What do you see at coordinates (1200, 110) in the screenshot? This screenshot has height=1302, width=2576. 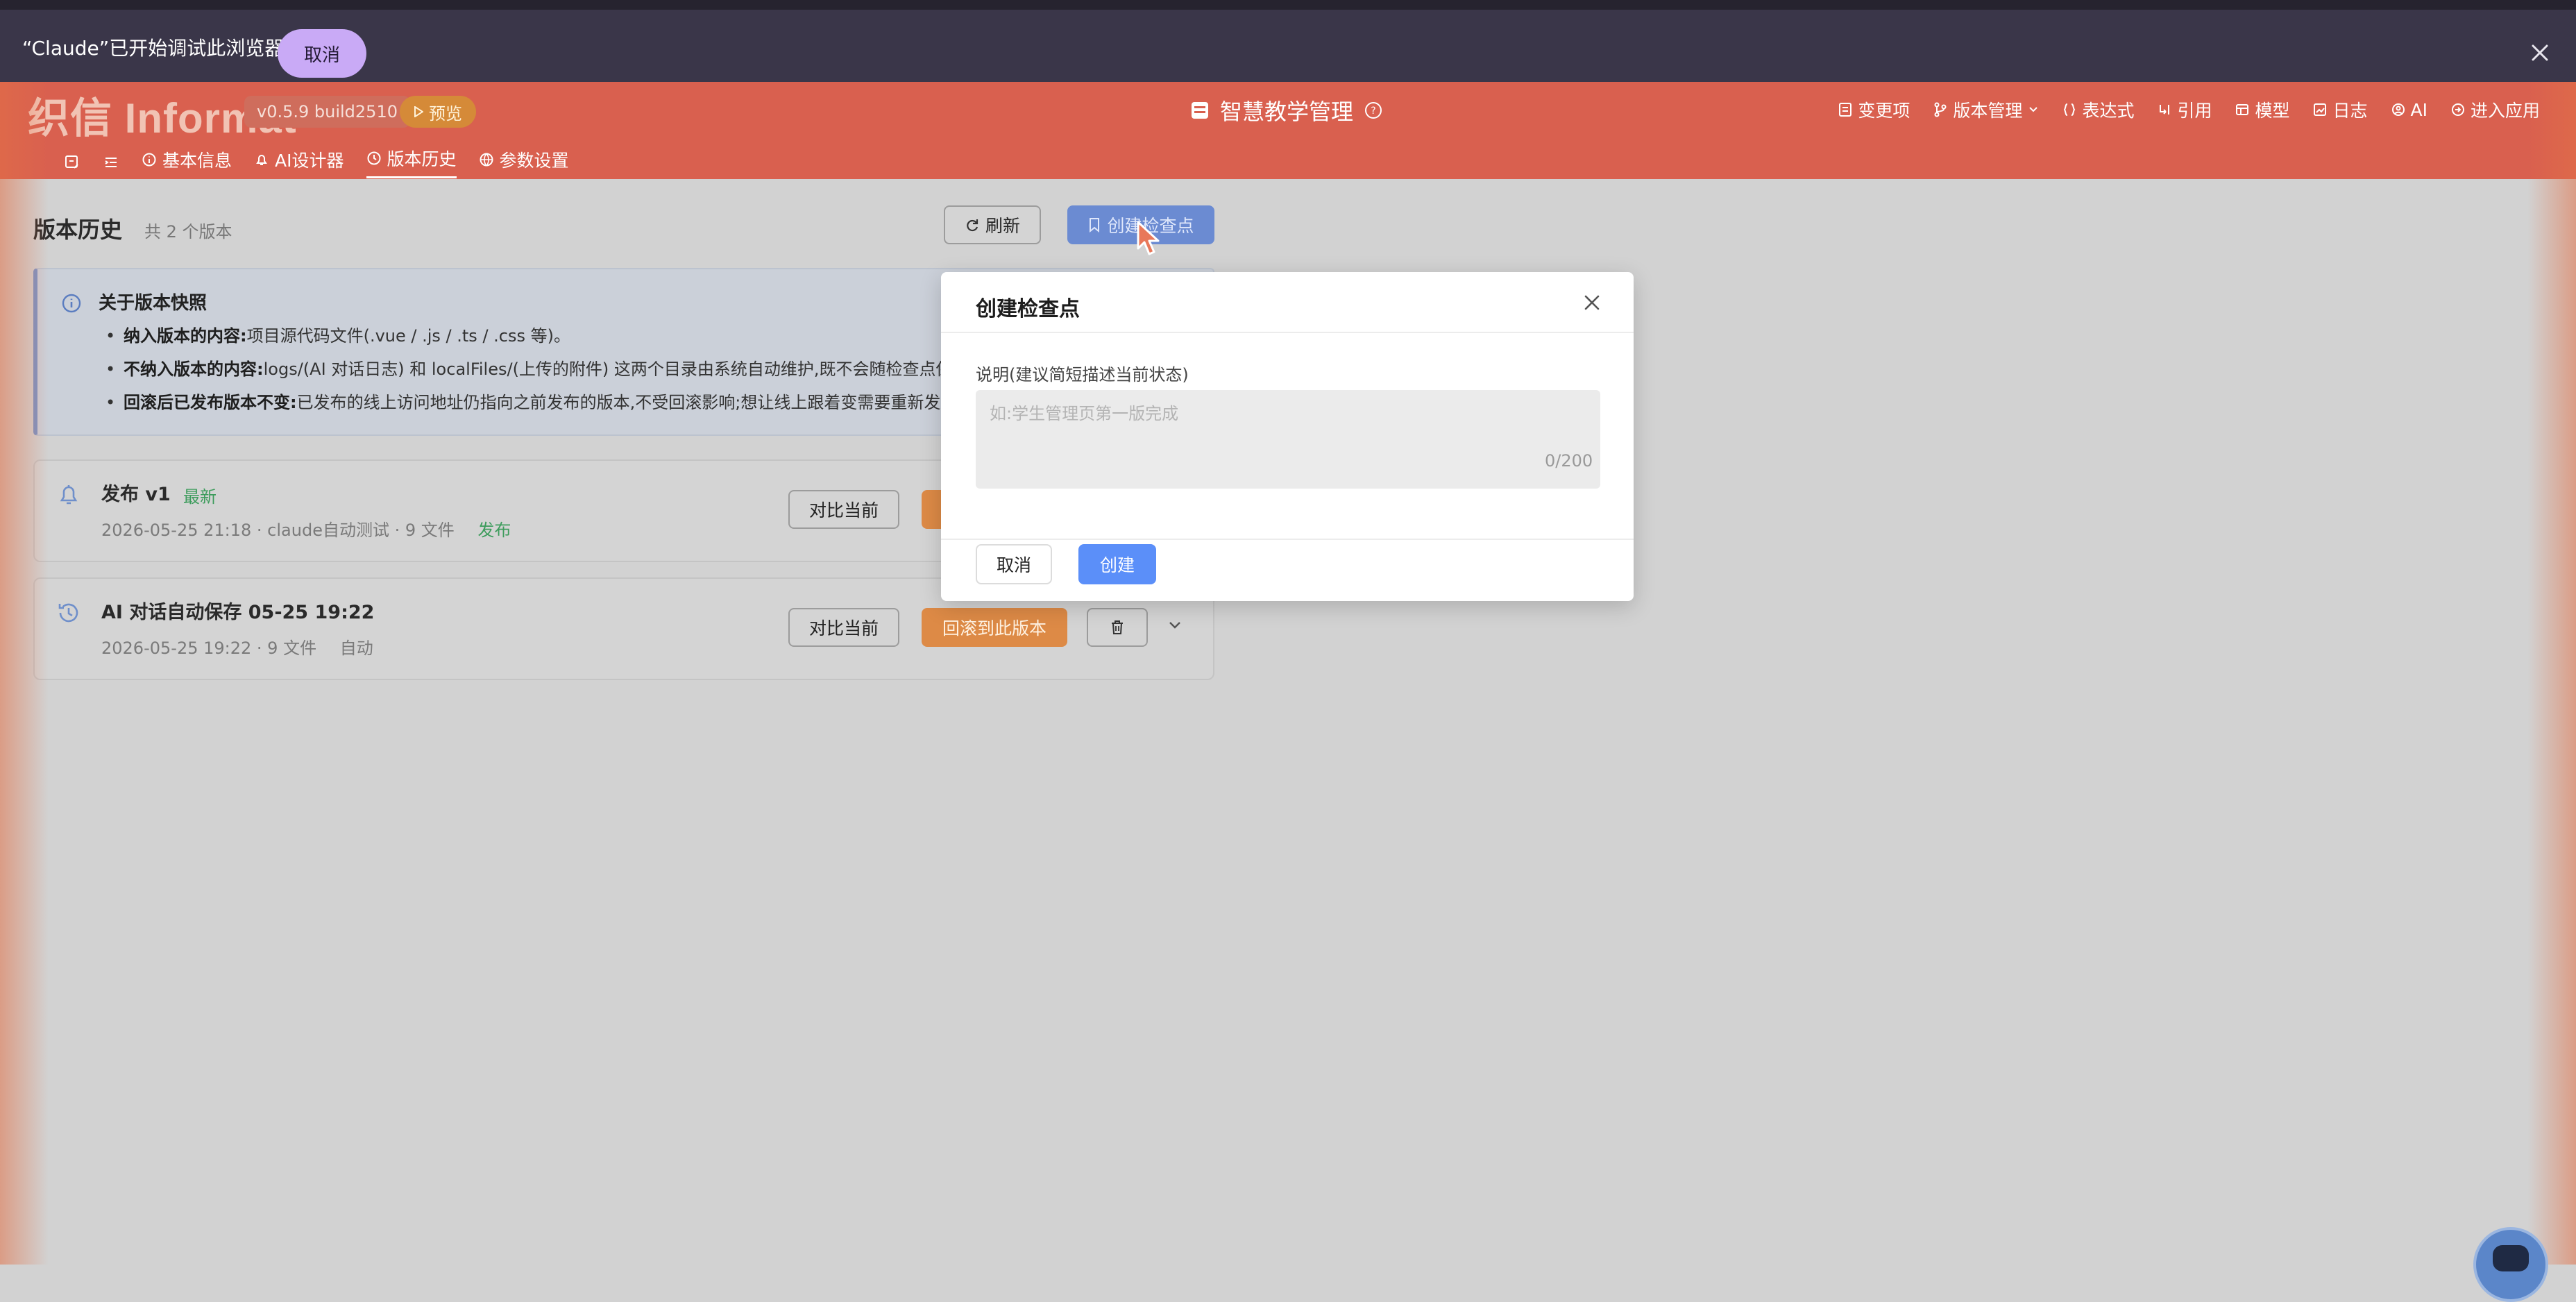 I see `app-icon` at bounding box center [1200, 110].